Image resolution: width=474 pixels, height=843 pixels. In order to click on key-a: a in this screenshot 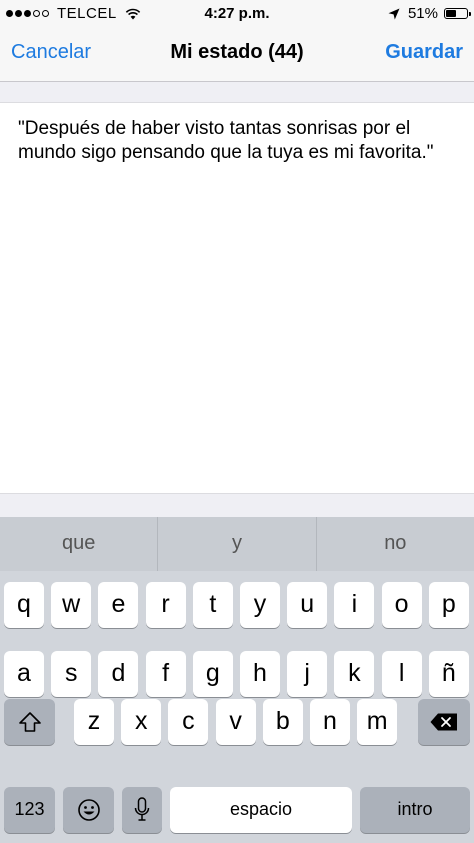, I will do `click(24, 674)`.